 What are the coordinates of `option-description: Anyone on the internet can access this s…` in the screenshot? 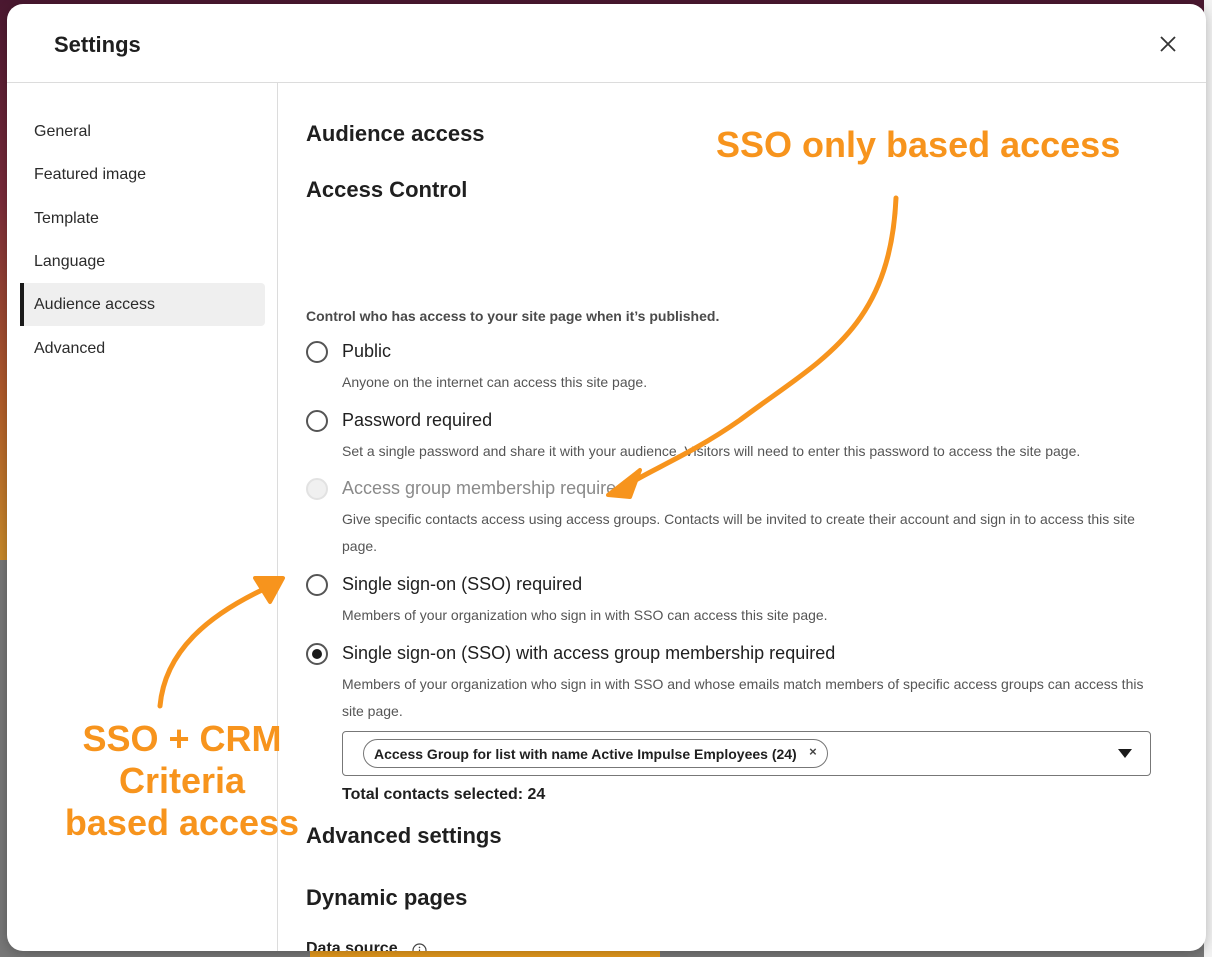 It's located at (495, 382).